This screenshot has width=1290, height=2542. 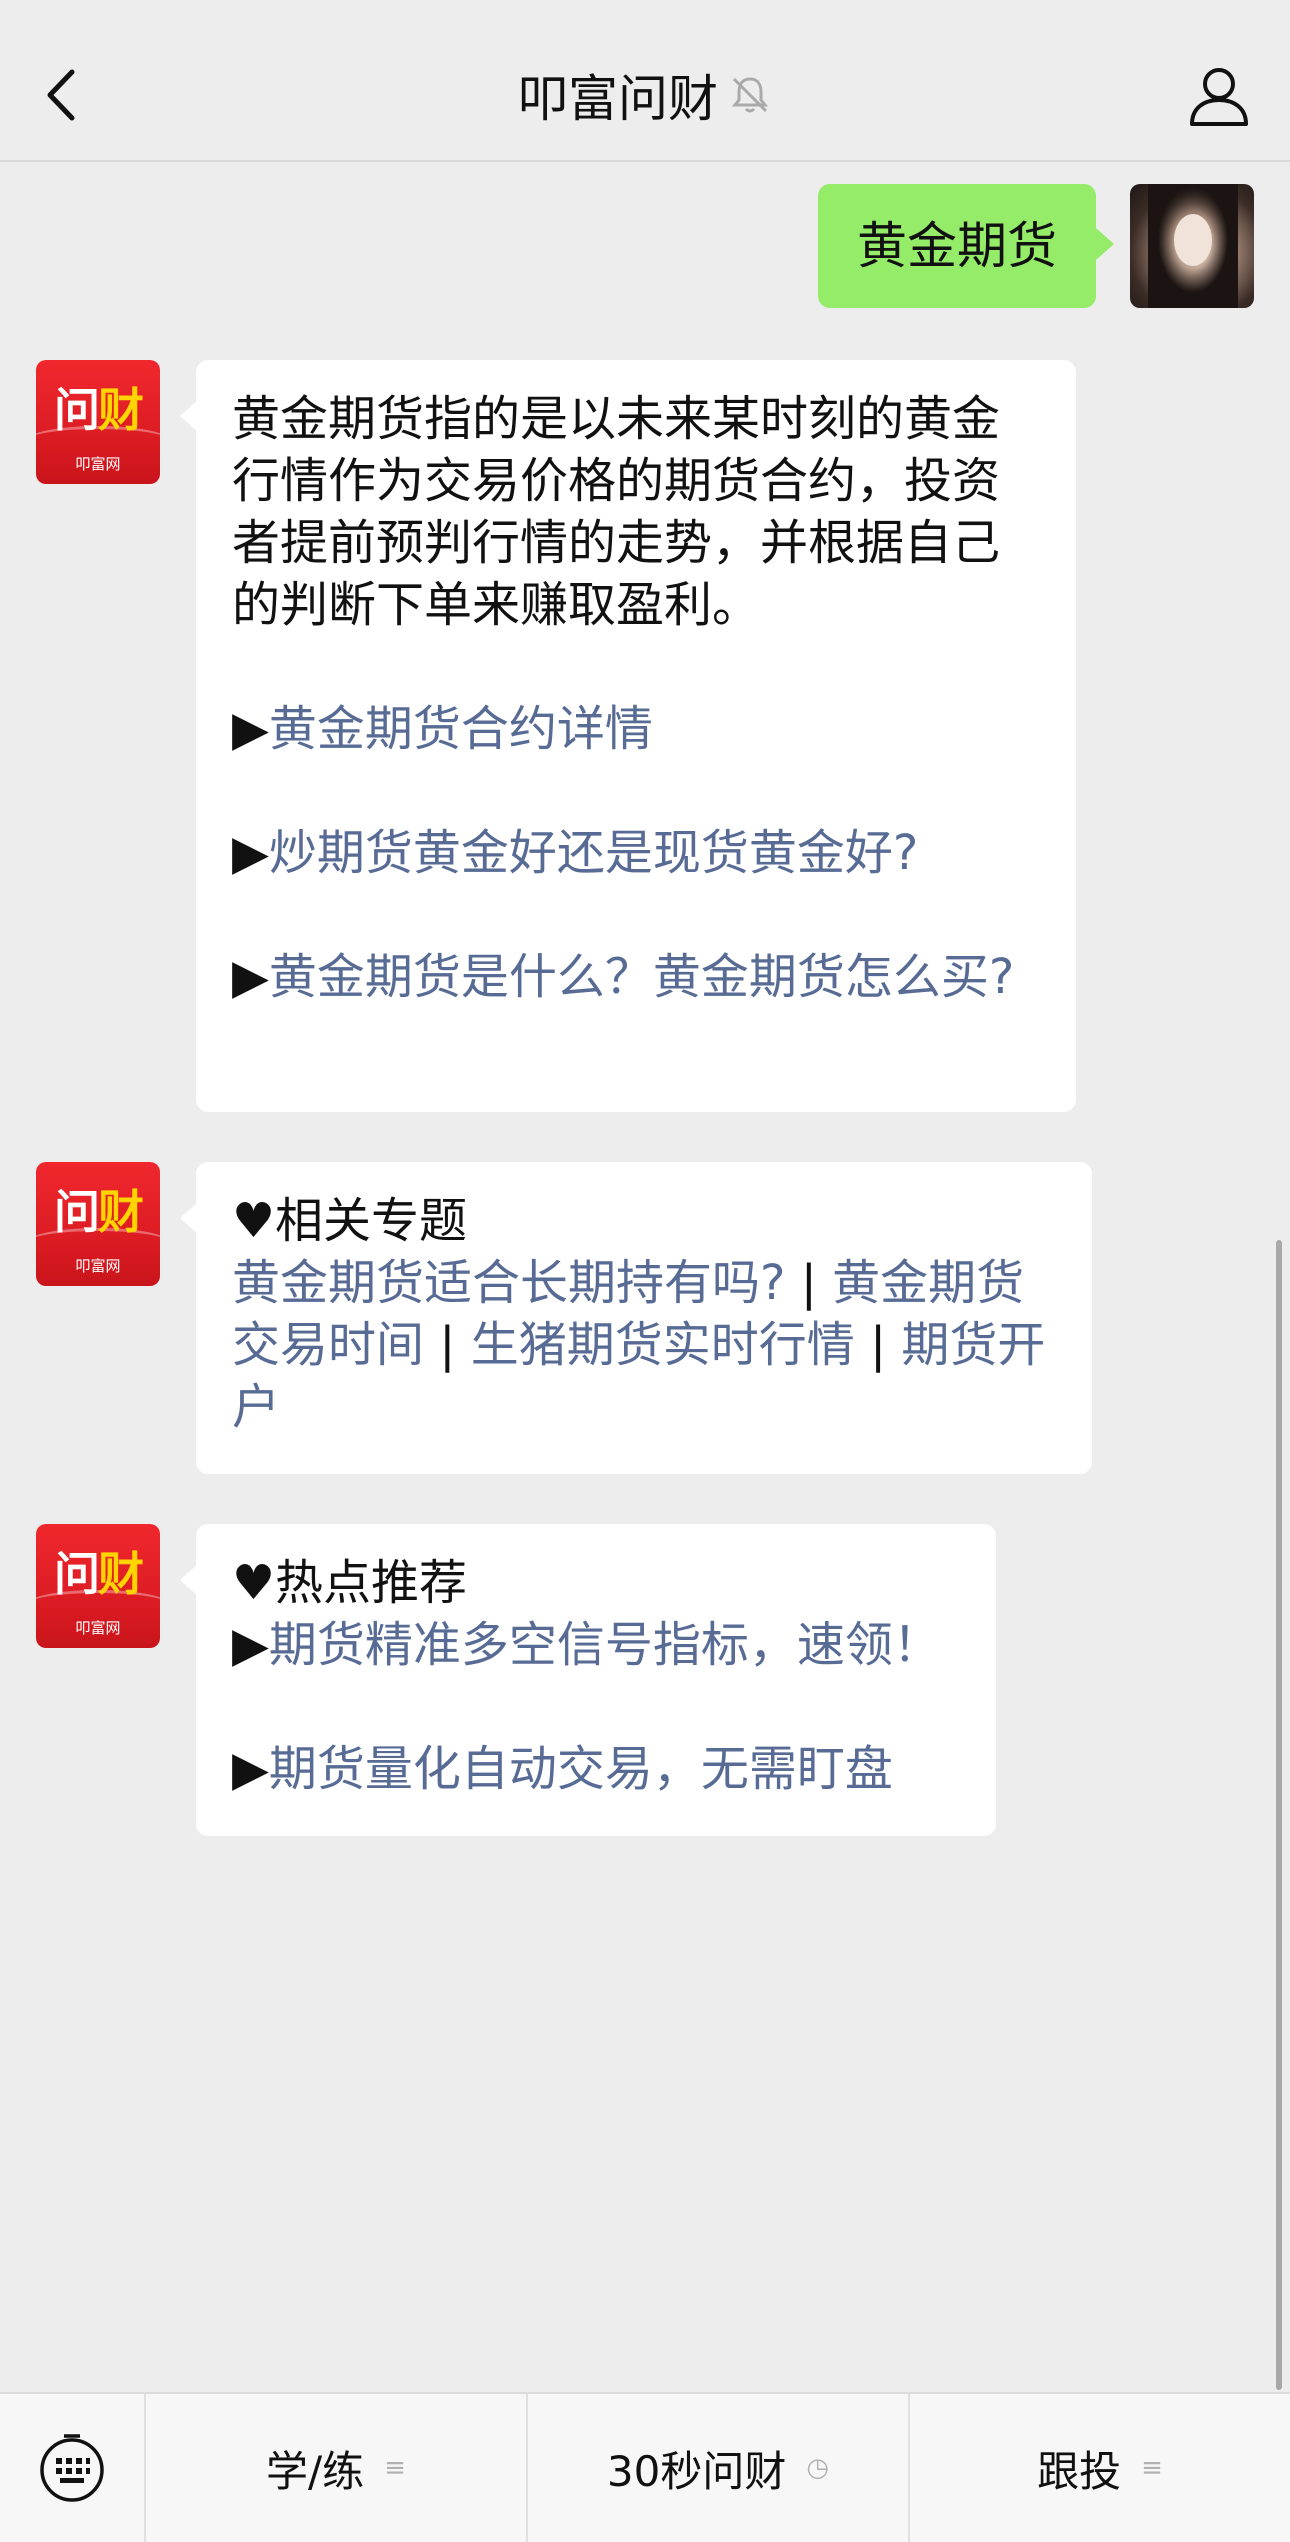 I want to click on keyboard-toggle-button, so click(x=73, y=2468).